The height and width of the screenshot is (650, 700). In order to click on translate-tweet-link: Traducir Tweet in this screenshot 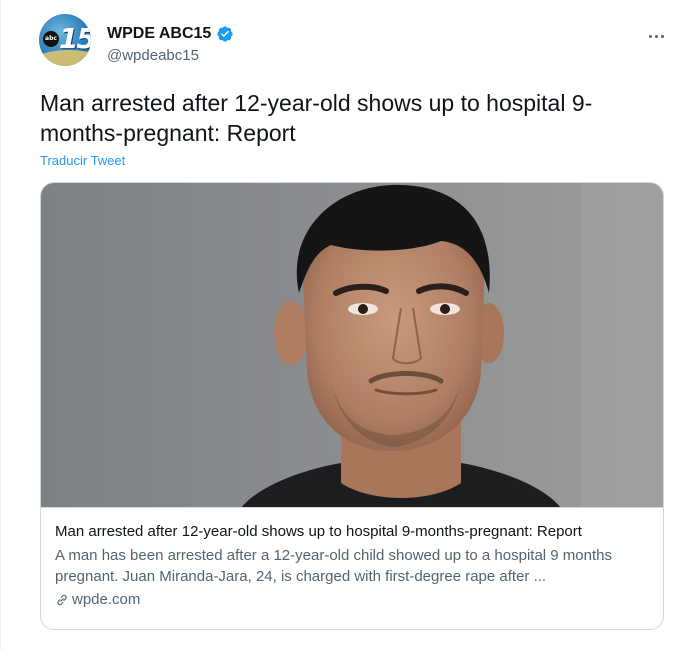, I will do `click(82, 160)`.